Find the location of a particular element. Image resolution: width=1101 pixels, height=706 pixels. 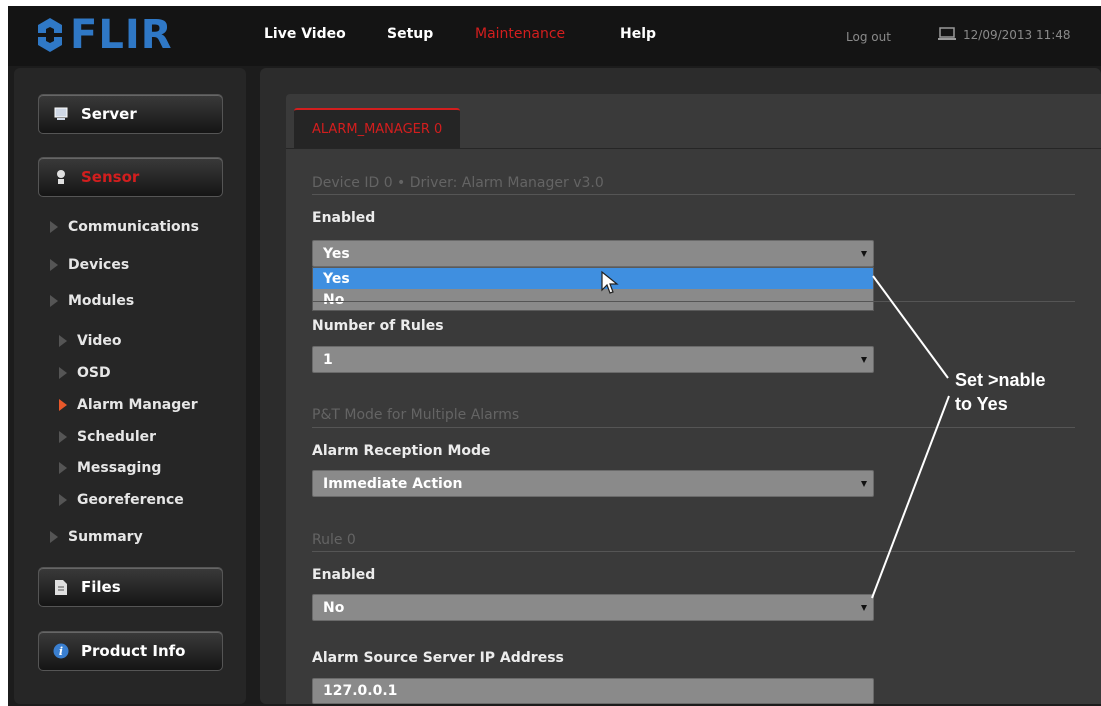

tree-item-modules: Modules is located at coordinates (92, 301).